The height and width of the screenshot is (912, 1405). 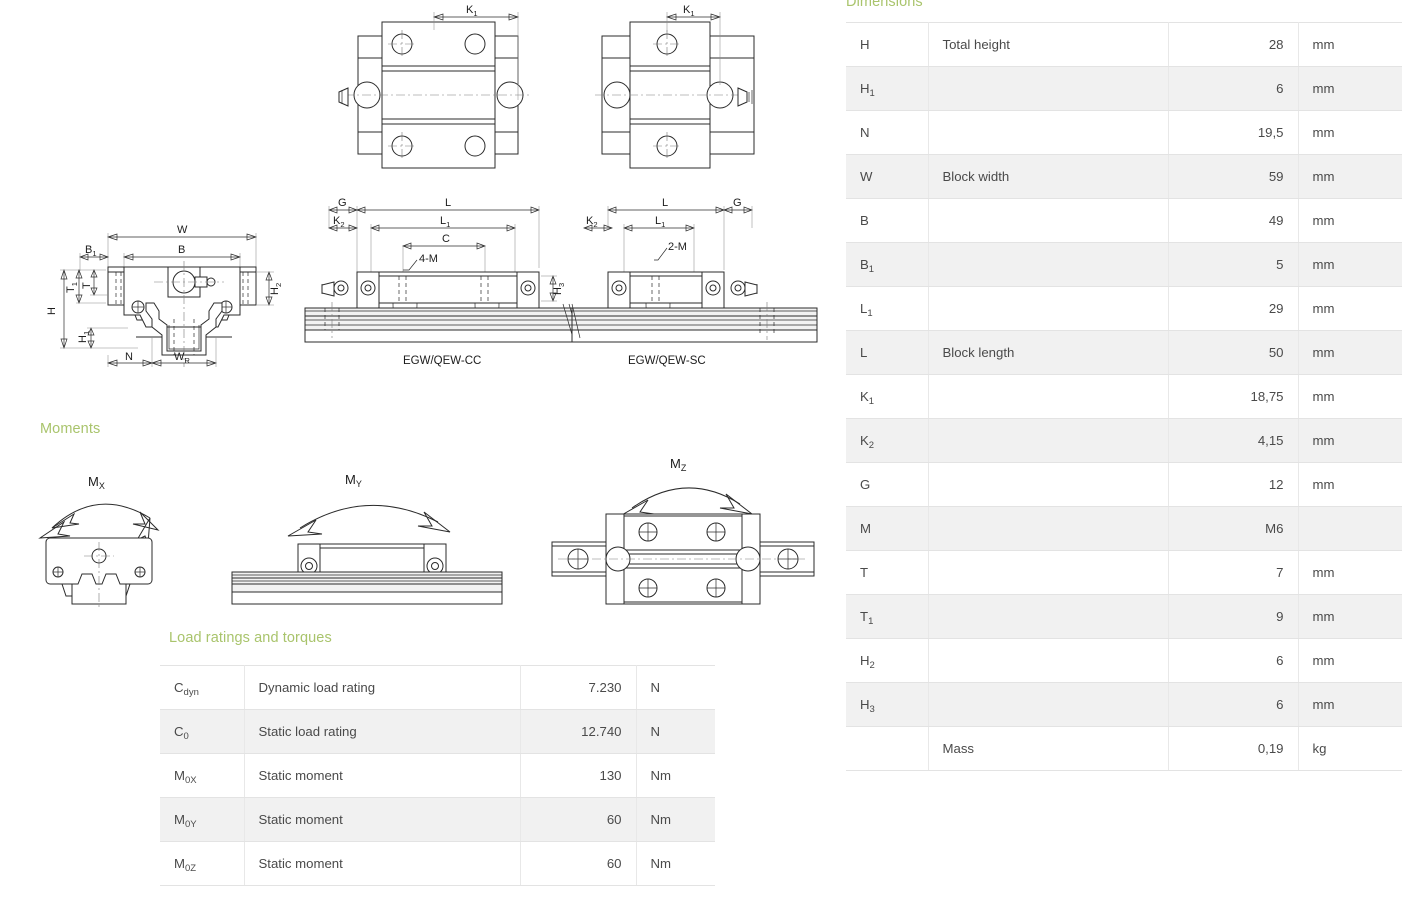 I want to click on dimension-value-cell: 49, so click(x=1233, y=220).